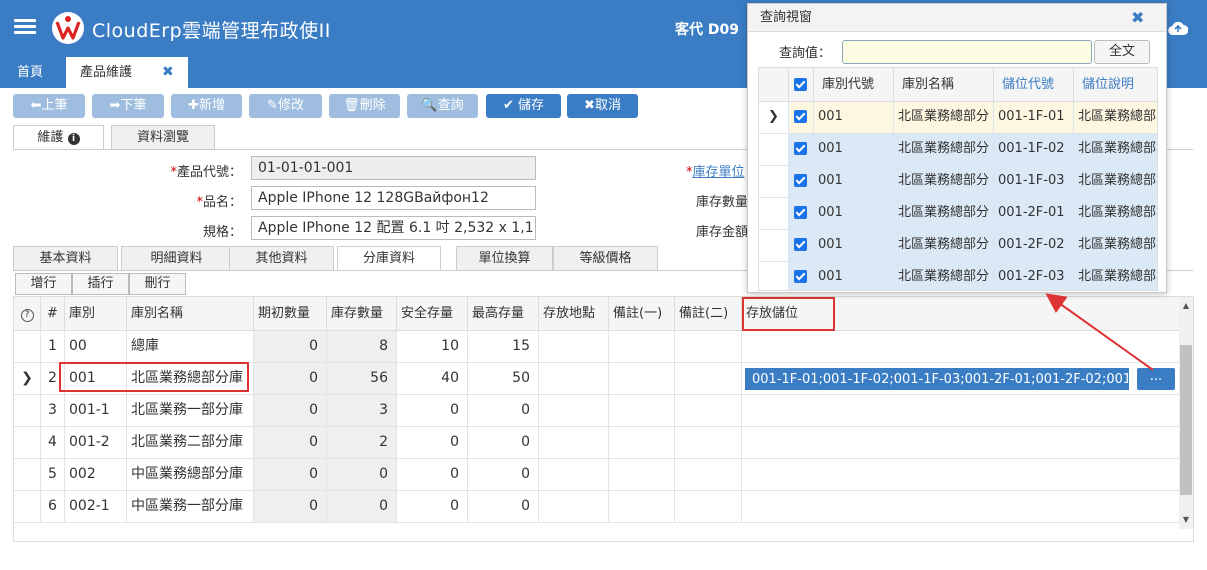  I want to click on popup-cell-loc: 001-2F-02, so click(1034, 246).